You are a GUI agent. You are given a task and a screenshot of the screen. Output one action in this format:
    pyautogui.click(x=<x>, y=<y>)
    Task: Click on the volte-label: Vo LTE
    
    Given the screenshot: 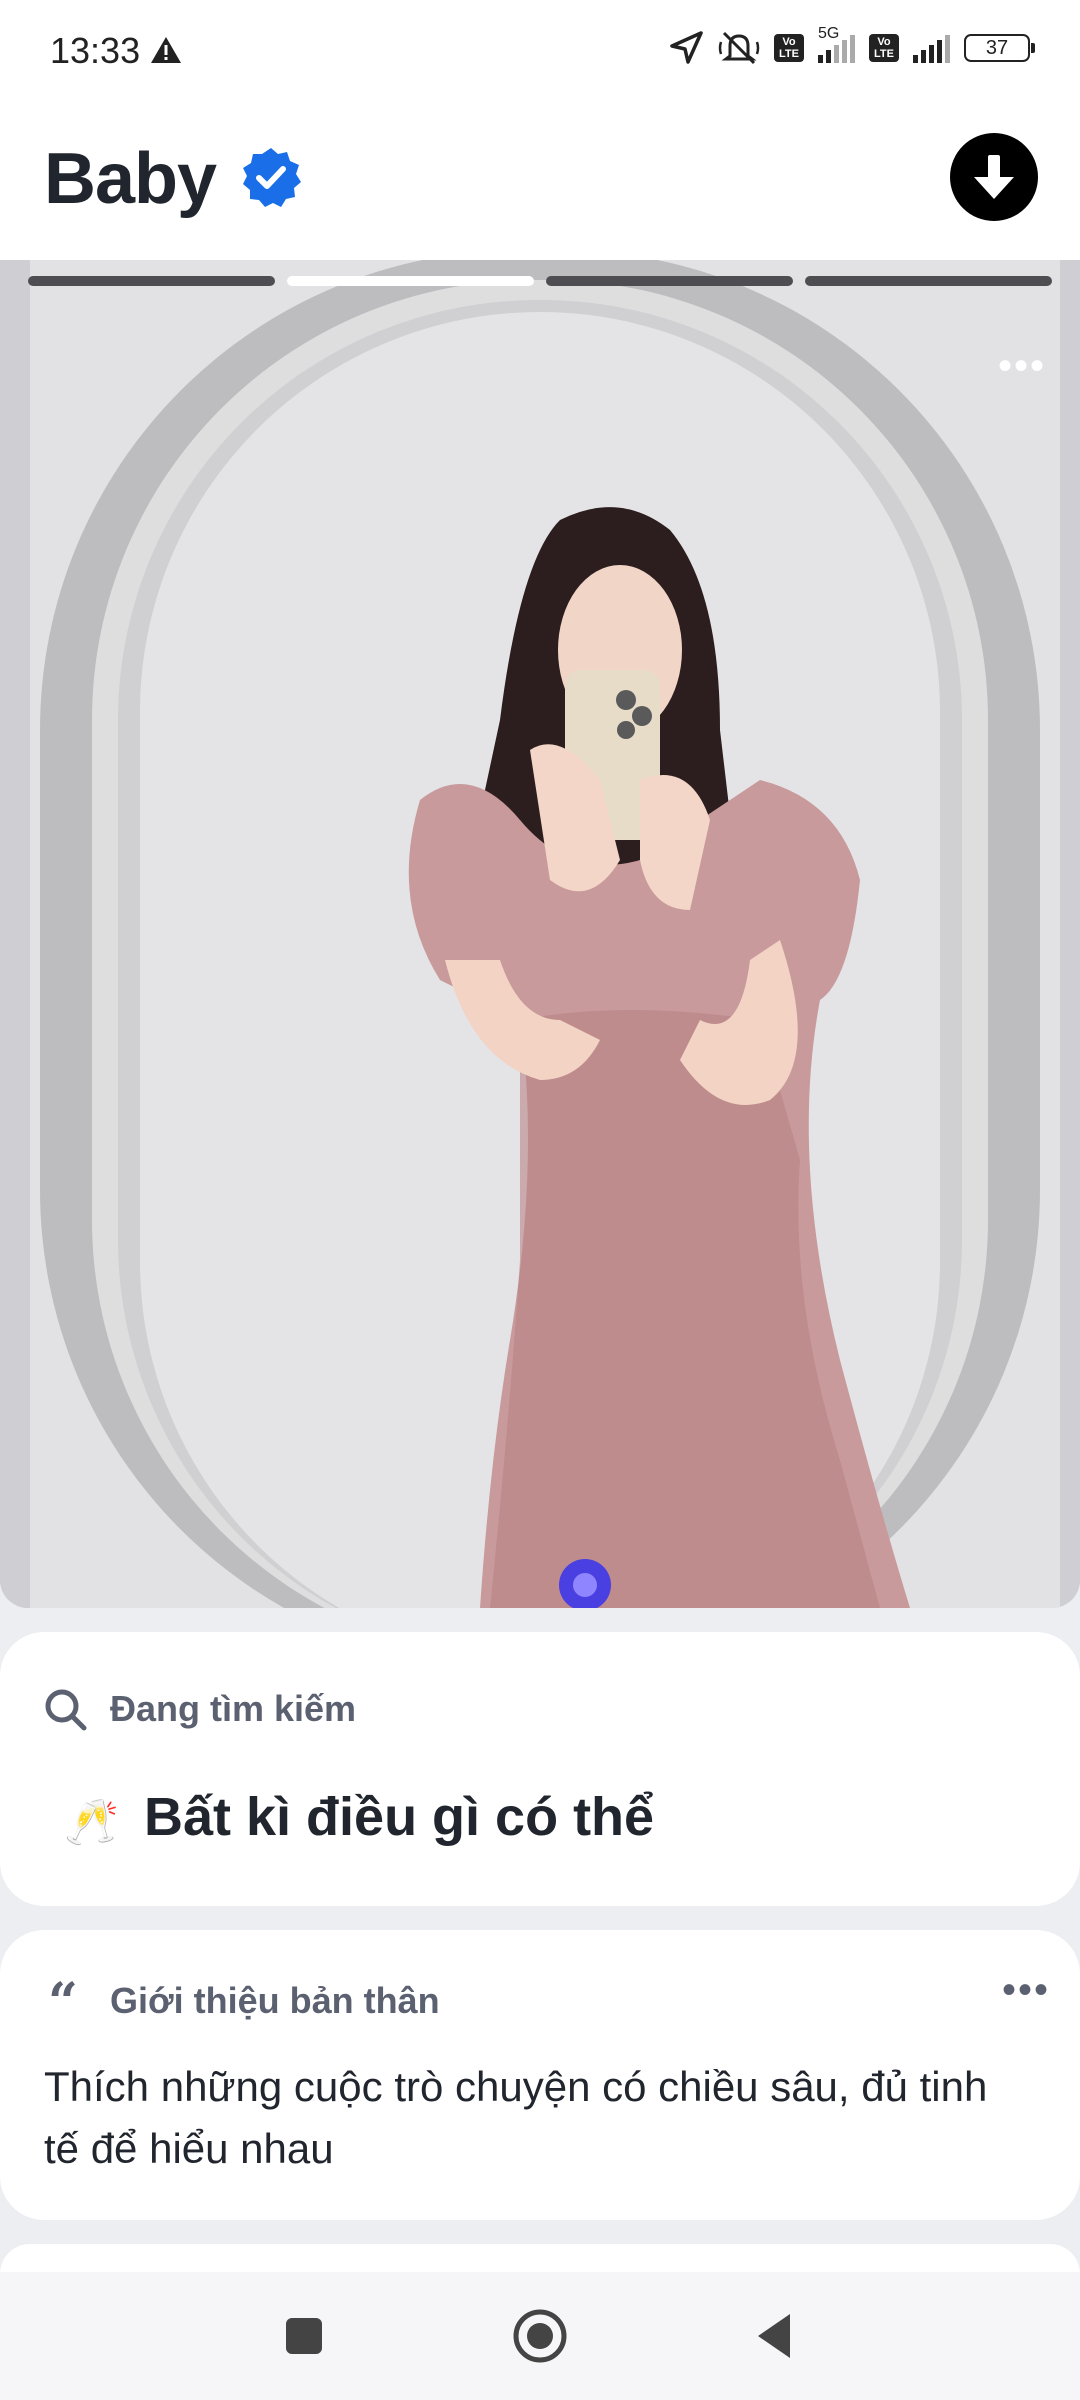 What is the action you would take?
    pyautogui.click(x=789, y=48)
    